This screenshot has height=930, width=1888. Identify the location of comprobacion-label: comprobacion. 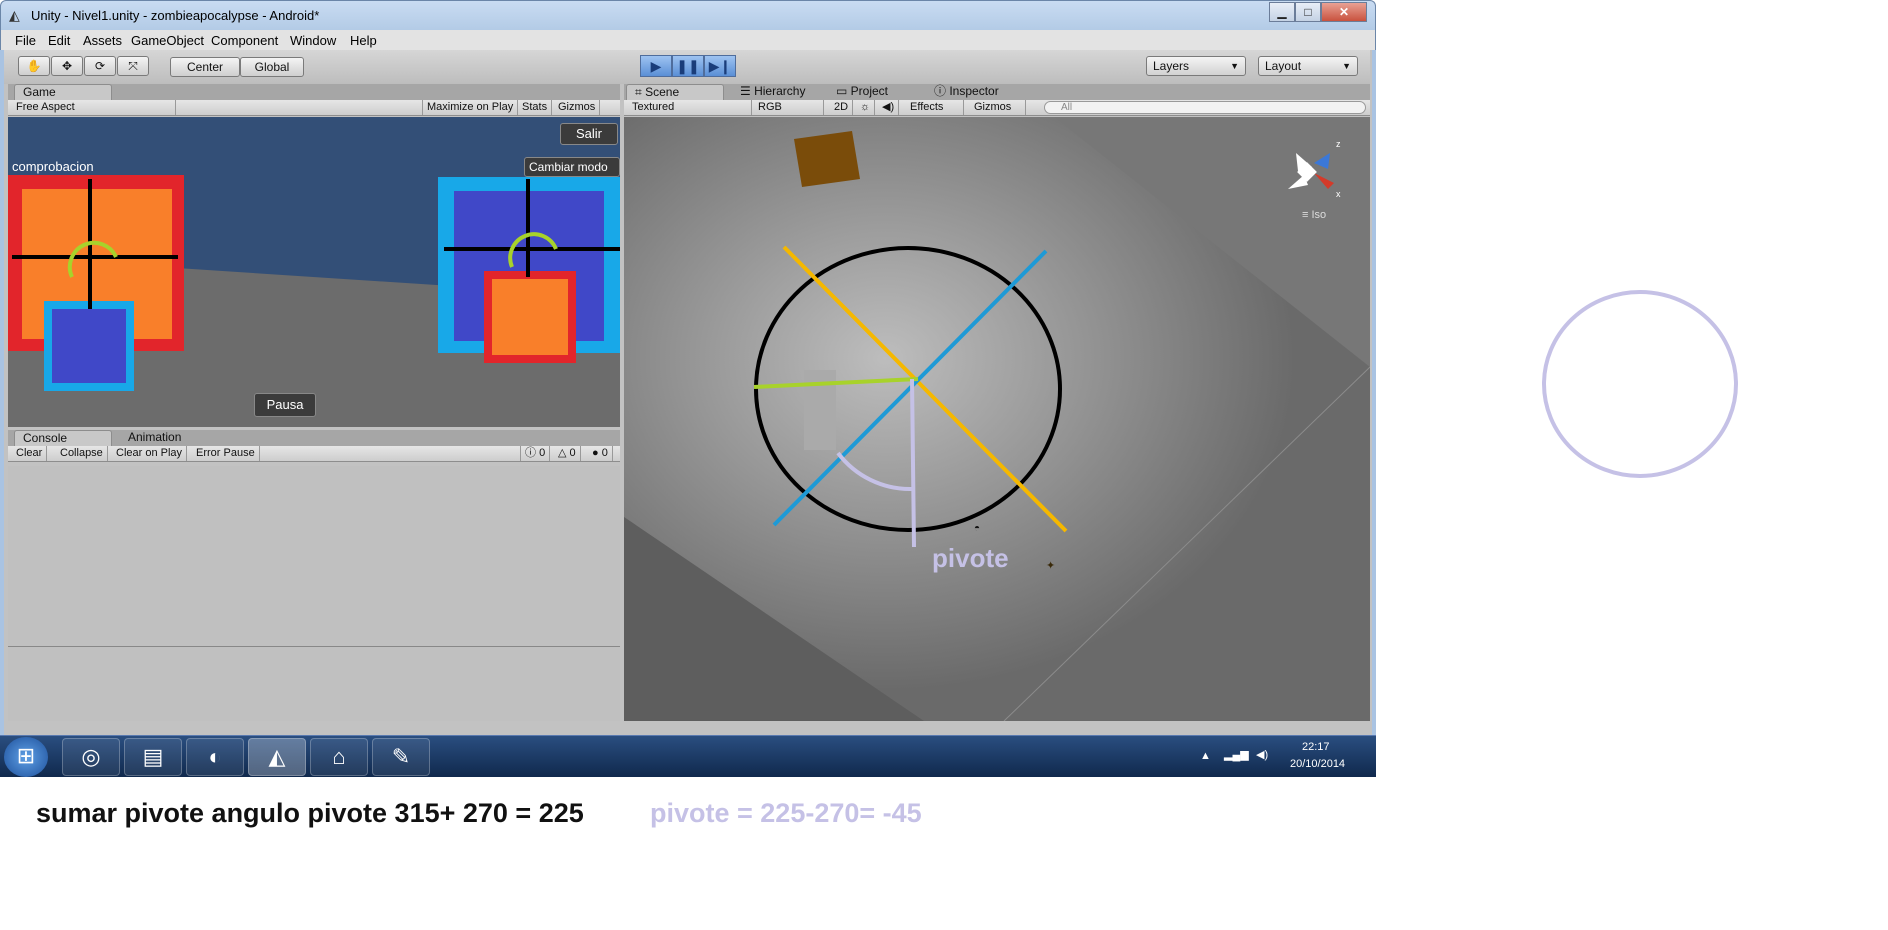
(53, 166).